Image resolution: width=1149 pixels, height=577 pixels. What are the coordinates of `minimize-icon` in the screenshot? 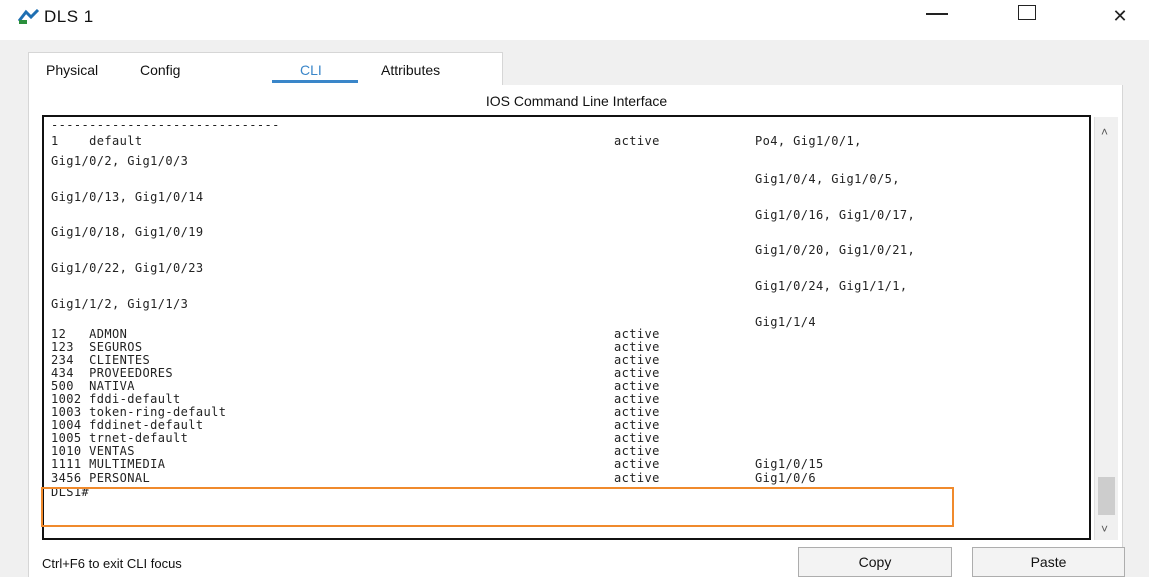 It's located at (937, 14).